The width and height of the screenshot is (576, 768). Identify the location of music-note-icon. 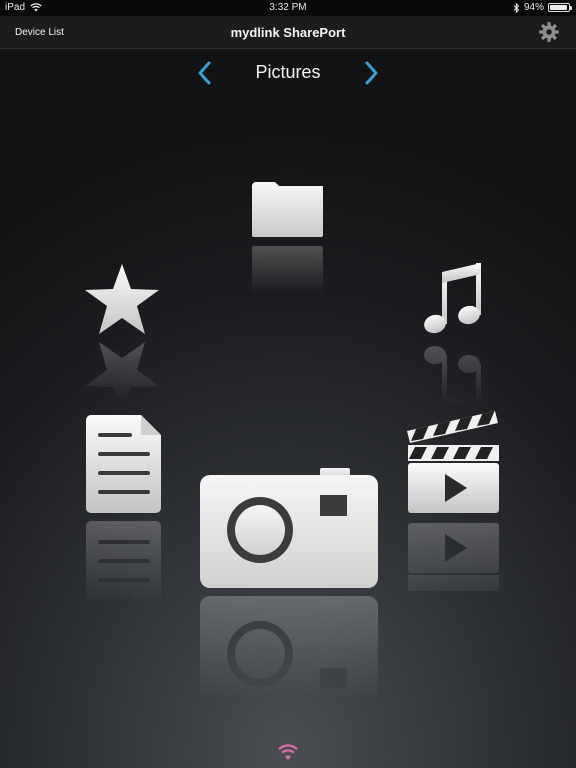
(453, 299).